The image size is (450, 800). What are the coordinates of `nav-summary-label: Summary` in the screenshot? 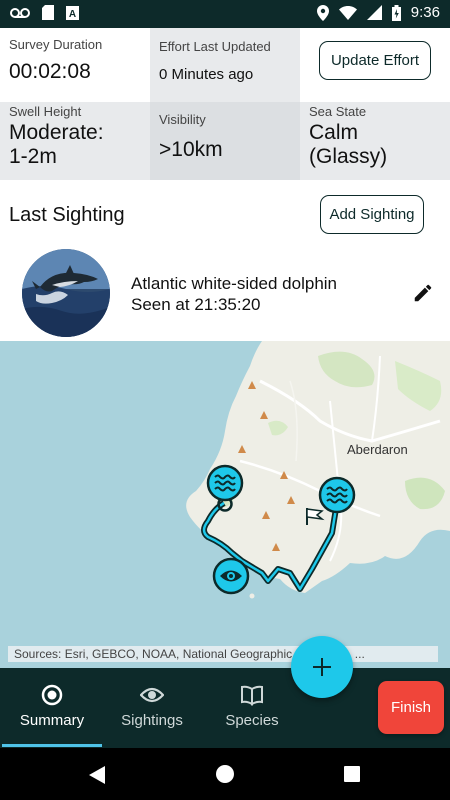 It's located at (52, 720).